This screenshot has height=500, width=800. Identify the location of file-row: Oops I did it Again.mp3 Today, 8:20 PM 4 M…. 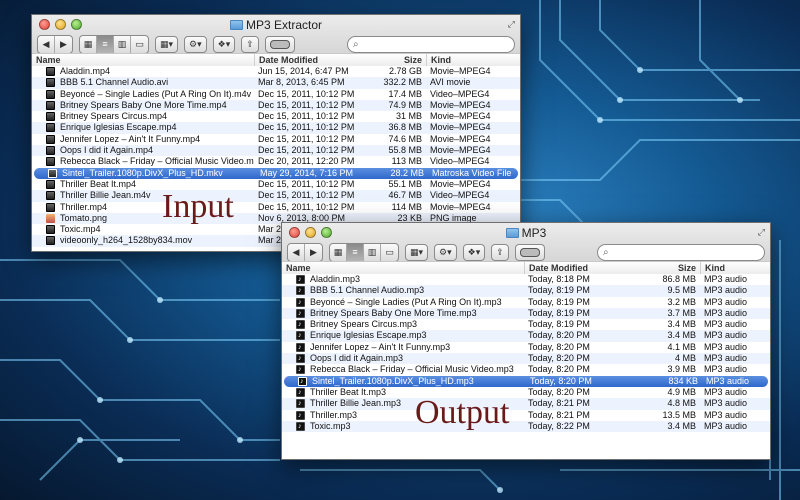
(526, 358).